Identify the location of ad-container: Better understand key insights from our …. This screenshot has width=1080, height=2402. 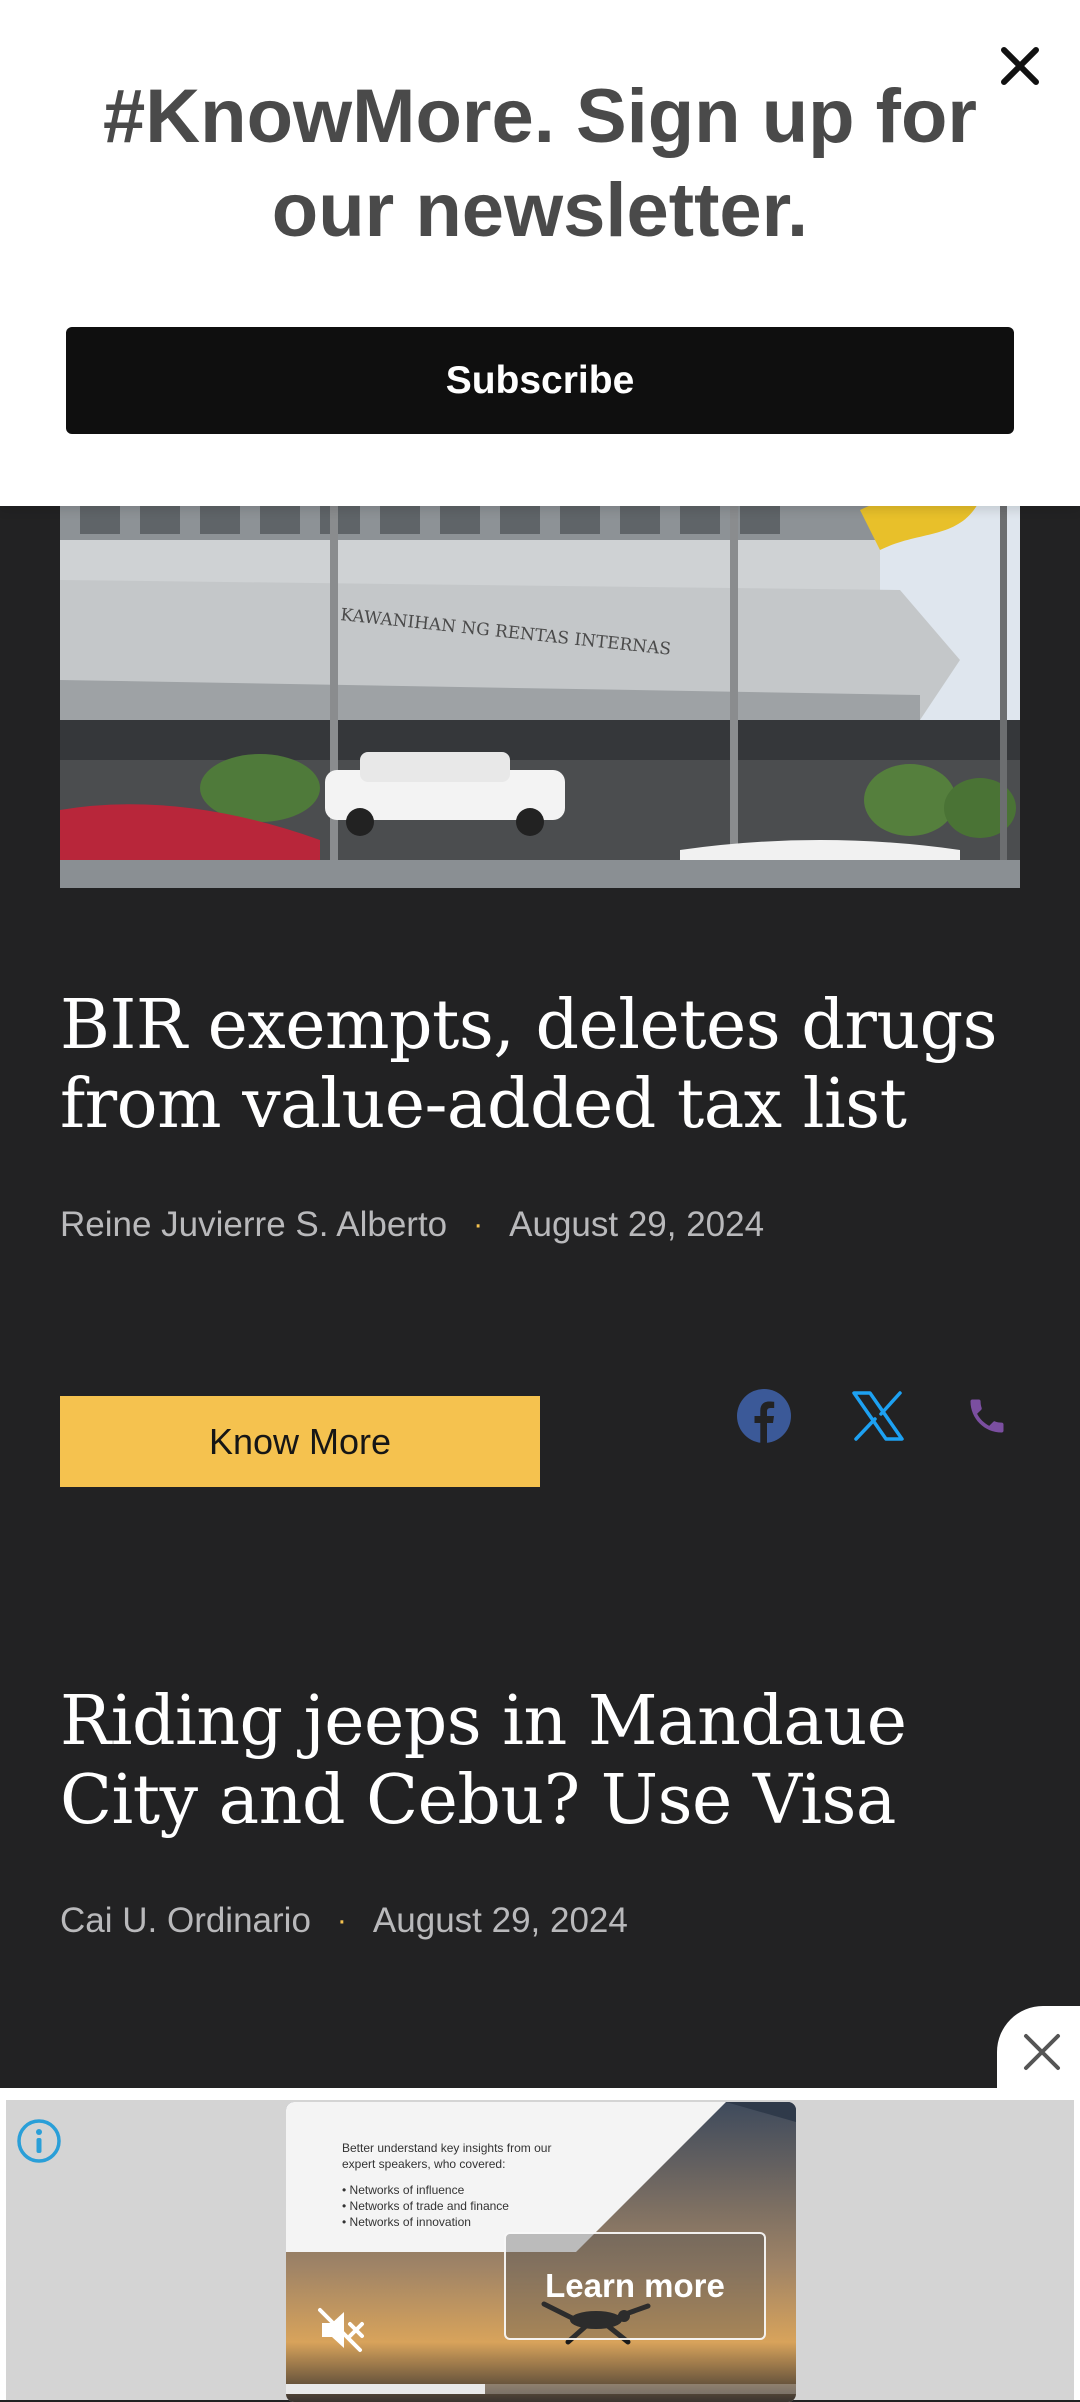
(540, 2251).